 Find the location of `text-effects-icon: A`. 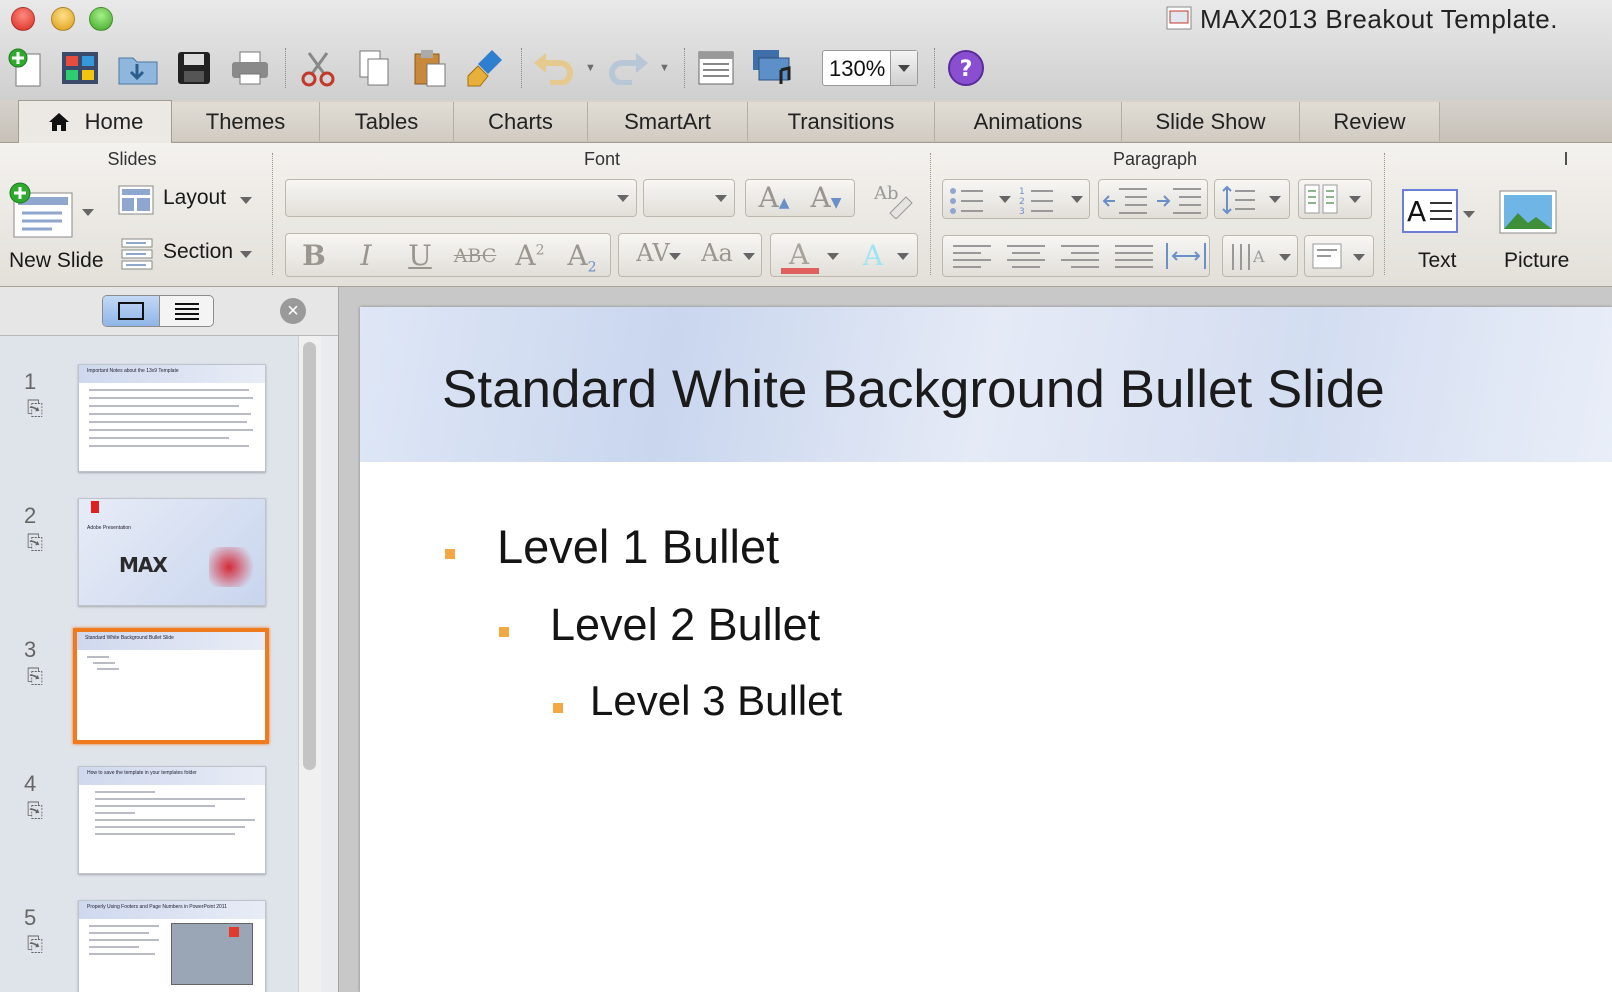

text-effects-icon: A is located at coordinates (873, 255).